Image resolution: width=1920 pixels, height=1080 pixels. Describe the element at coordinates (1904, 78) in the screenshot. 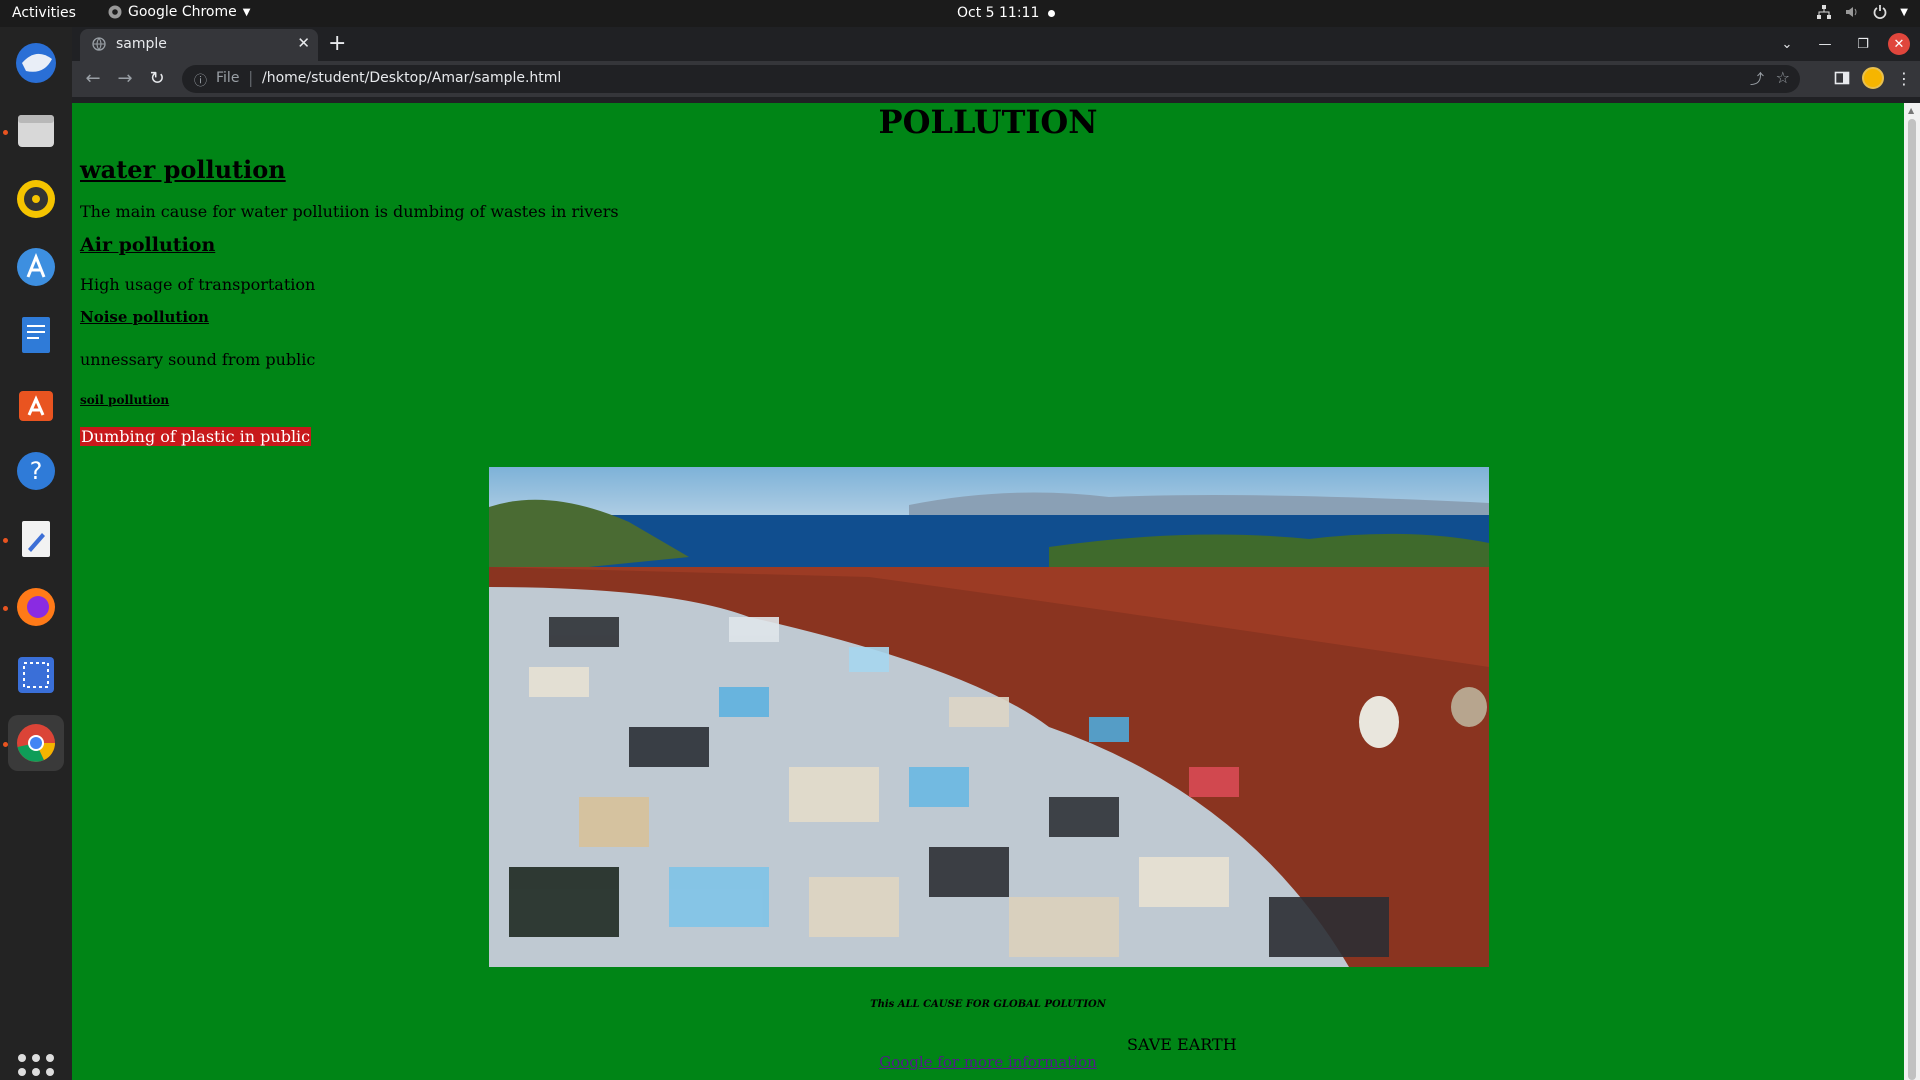

I see `more-menu-icon: ⋮` at that location.